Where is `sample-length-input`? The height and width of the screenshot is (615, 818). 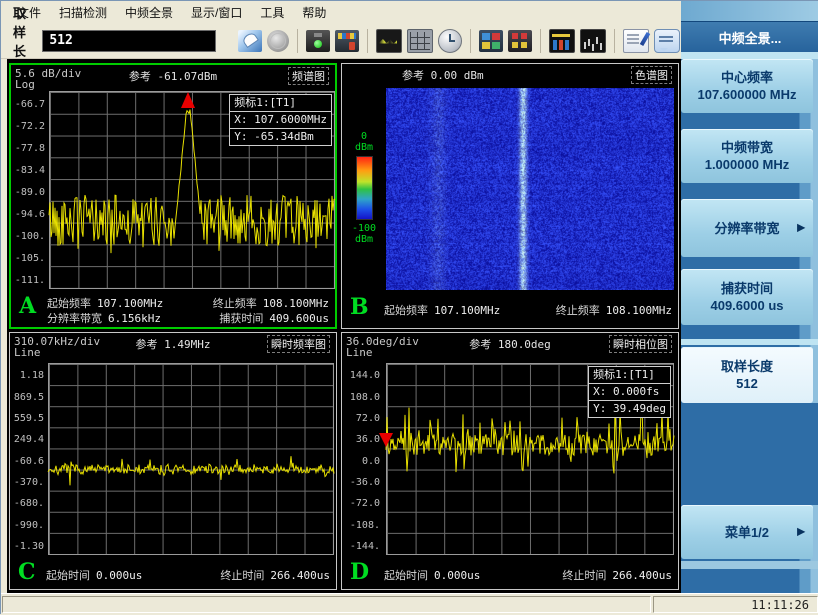
sample-length-input is located at coordinates (129, 40).